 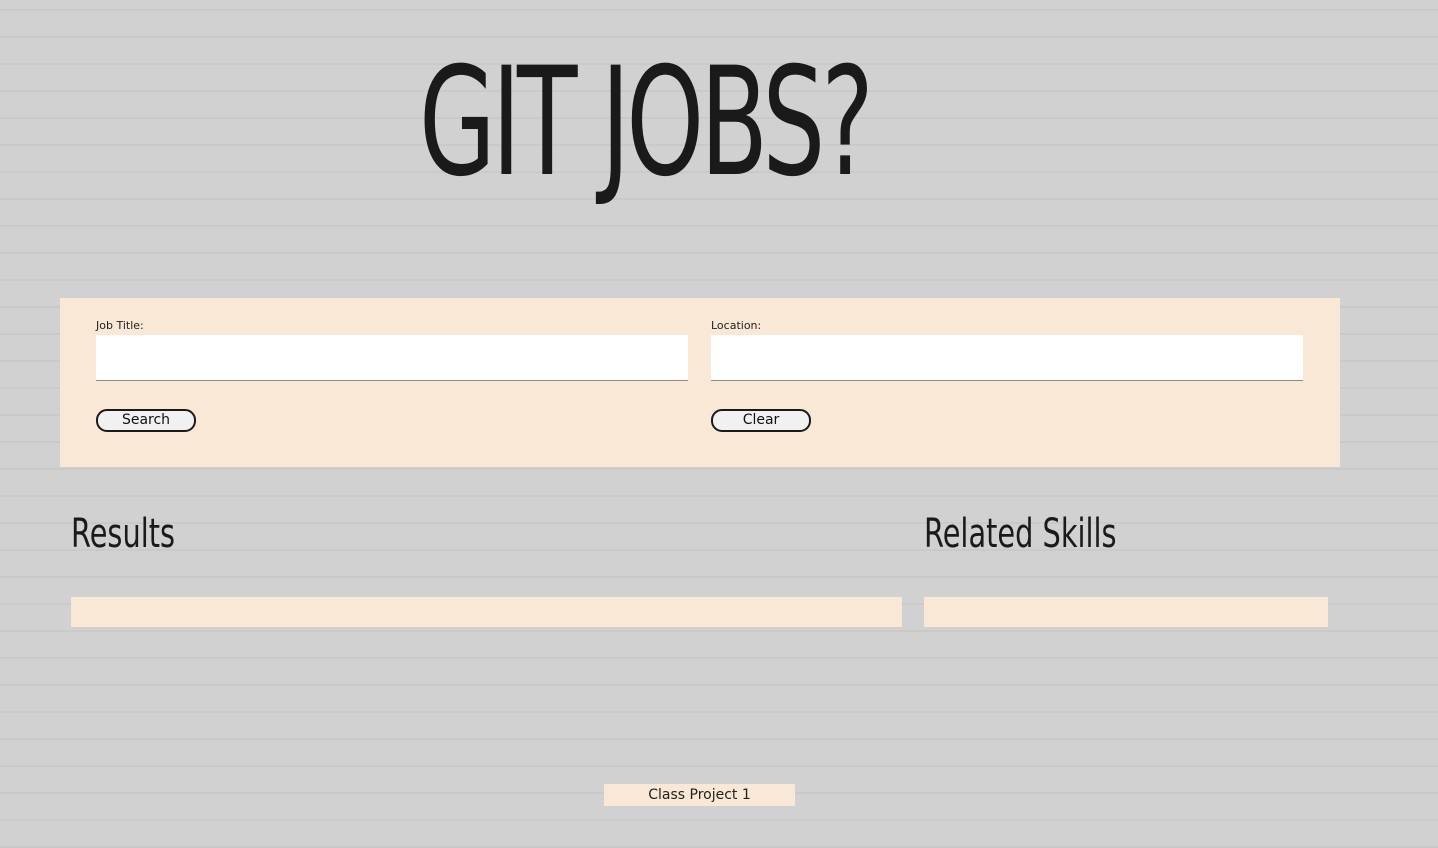 I want to click on footer: Class Project 1, so click(x=699, y=795).